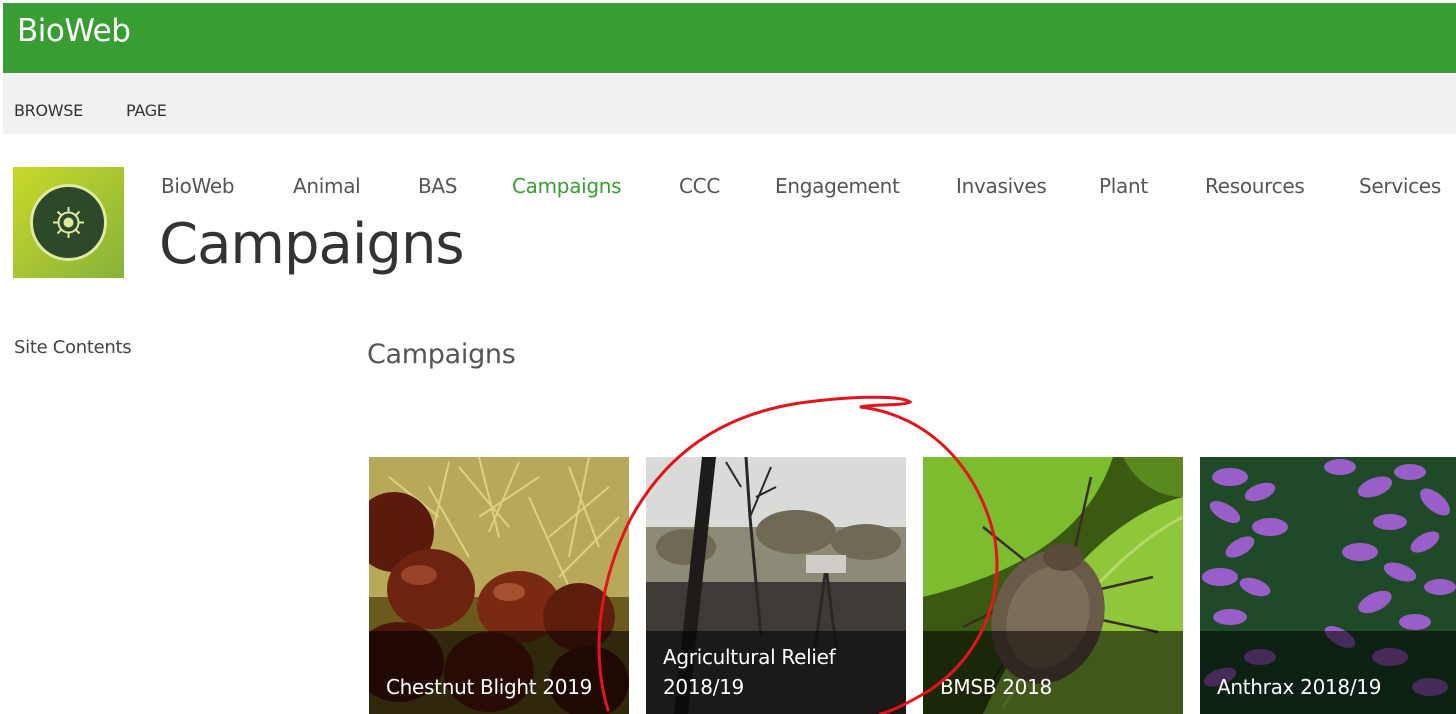 This screenshot has width=1456, height=714. I want to click on nav-item-bioweb: BioWeb, so click(198, 186).